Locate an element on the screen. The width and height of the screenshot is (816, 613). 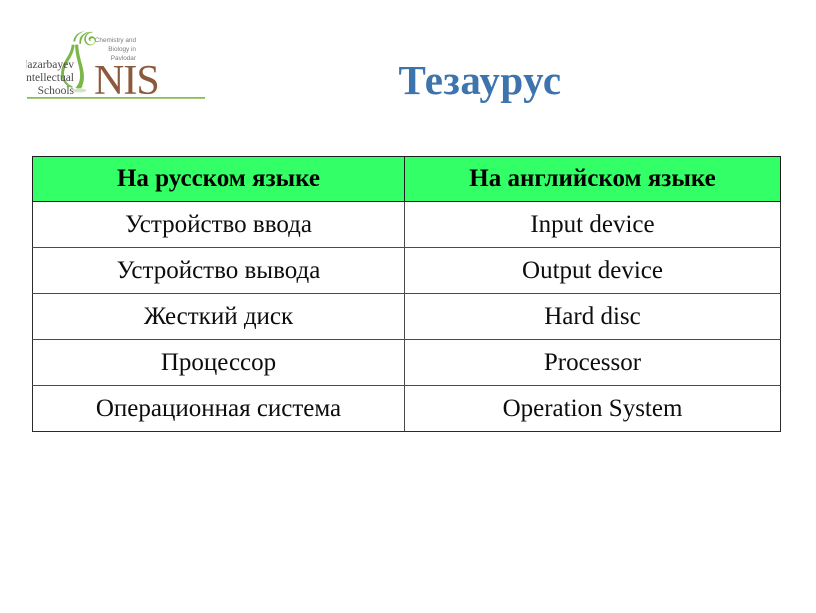
table-row: Процессор Processor is located at coordinates (406, 362).